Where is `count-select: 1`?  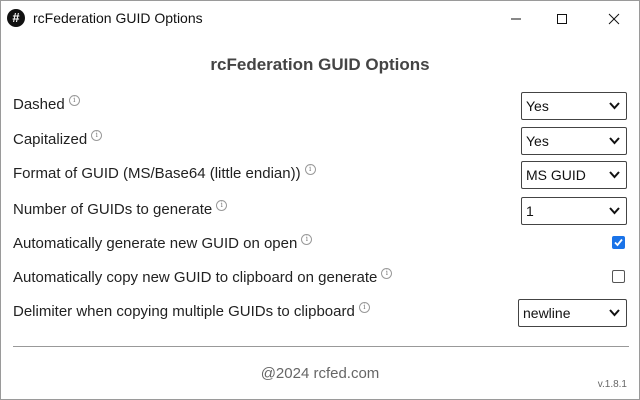 count-select: 1 is located at coordinates (574, 211).